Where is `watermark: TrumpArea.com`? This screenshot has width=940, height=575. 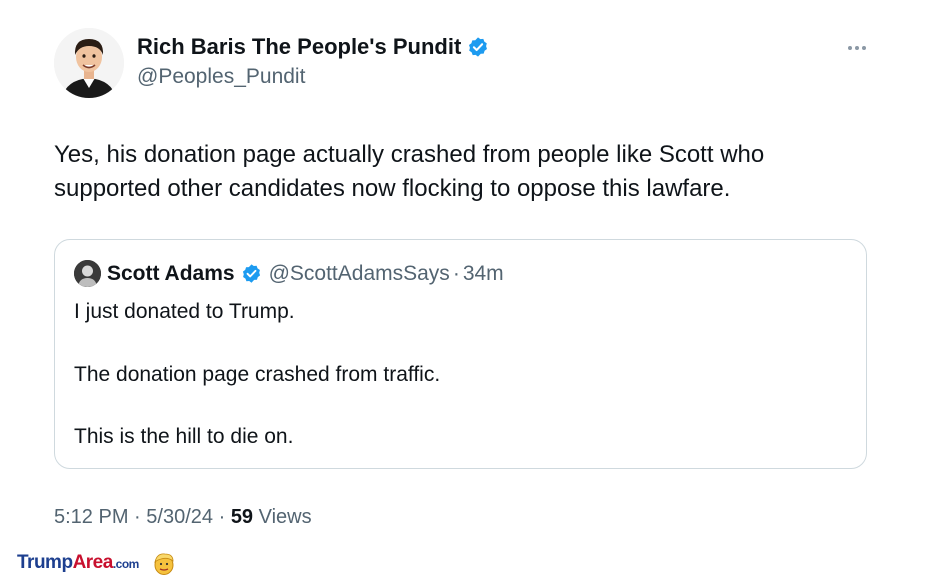 watermark: TrumpArea.com is located at coordinates (96, 563).